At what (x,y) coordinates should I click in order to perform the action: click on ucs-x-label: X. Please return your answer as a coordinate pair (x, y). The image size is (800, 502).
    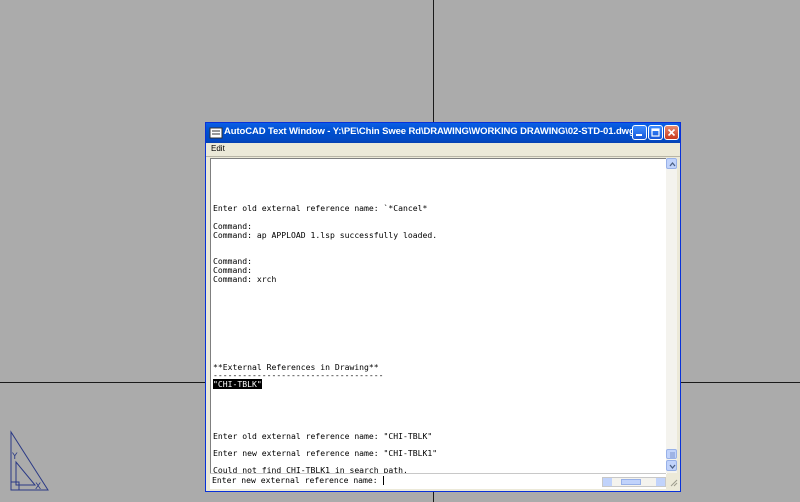
    Looking at the image, I should click on (38, 487).